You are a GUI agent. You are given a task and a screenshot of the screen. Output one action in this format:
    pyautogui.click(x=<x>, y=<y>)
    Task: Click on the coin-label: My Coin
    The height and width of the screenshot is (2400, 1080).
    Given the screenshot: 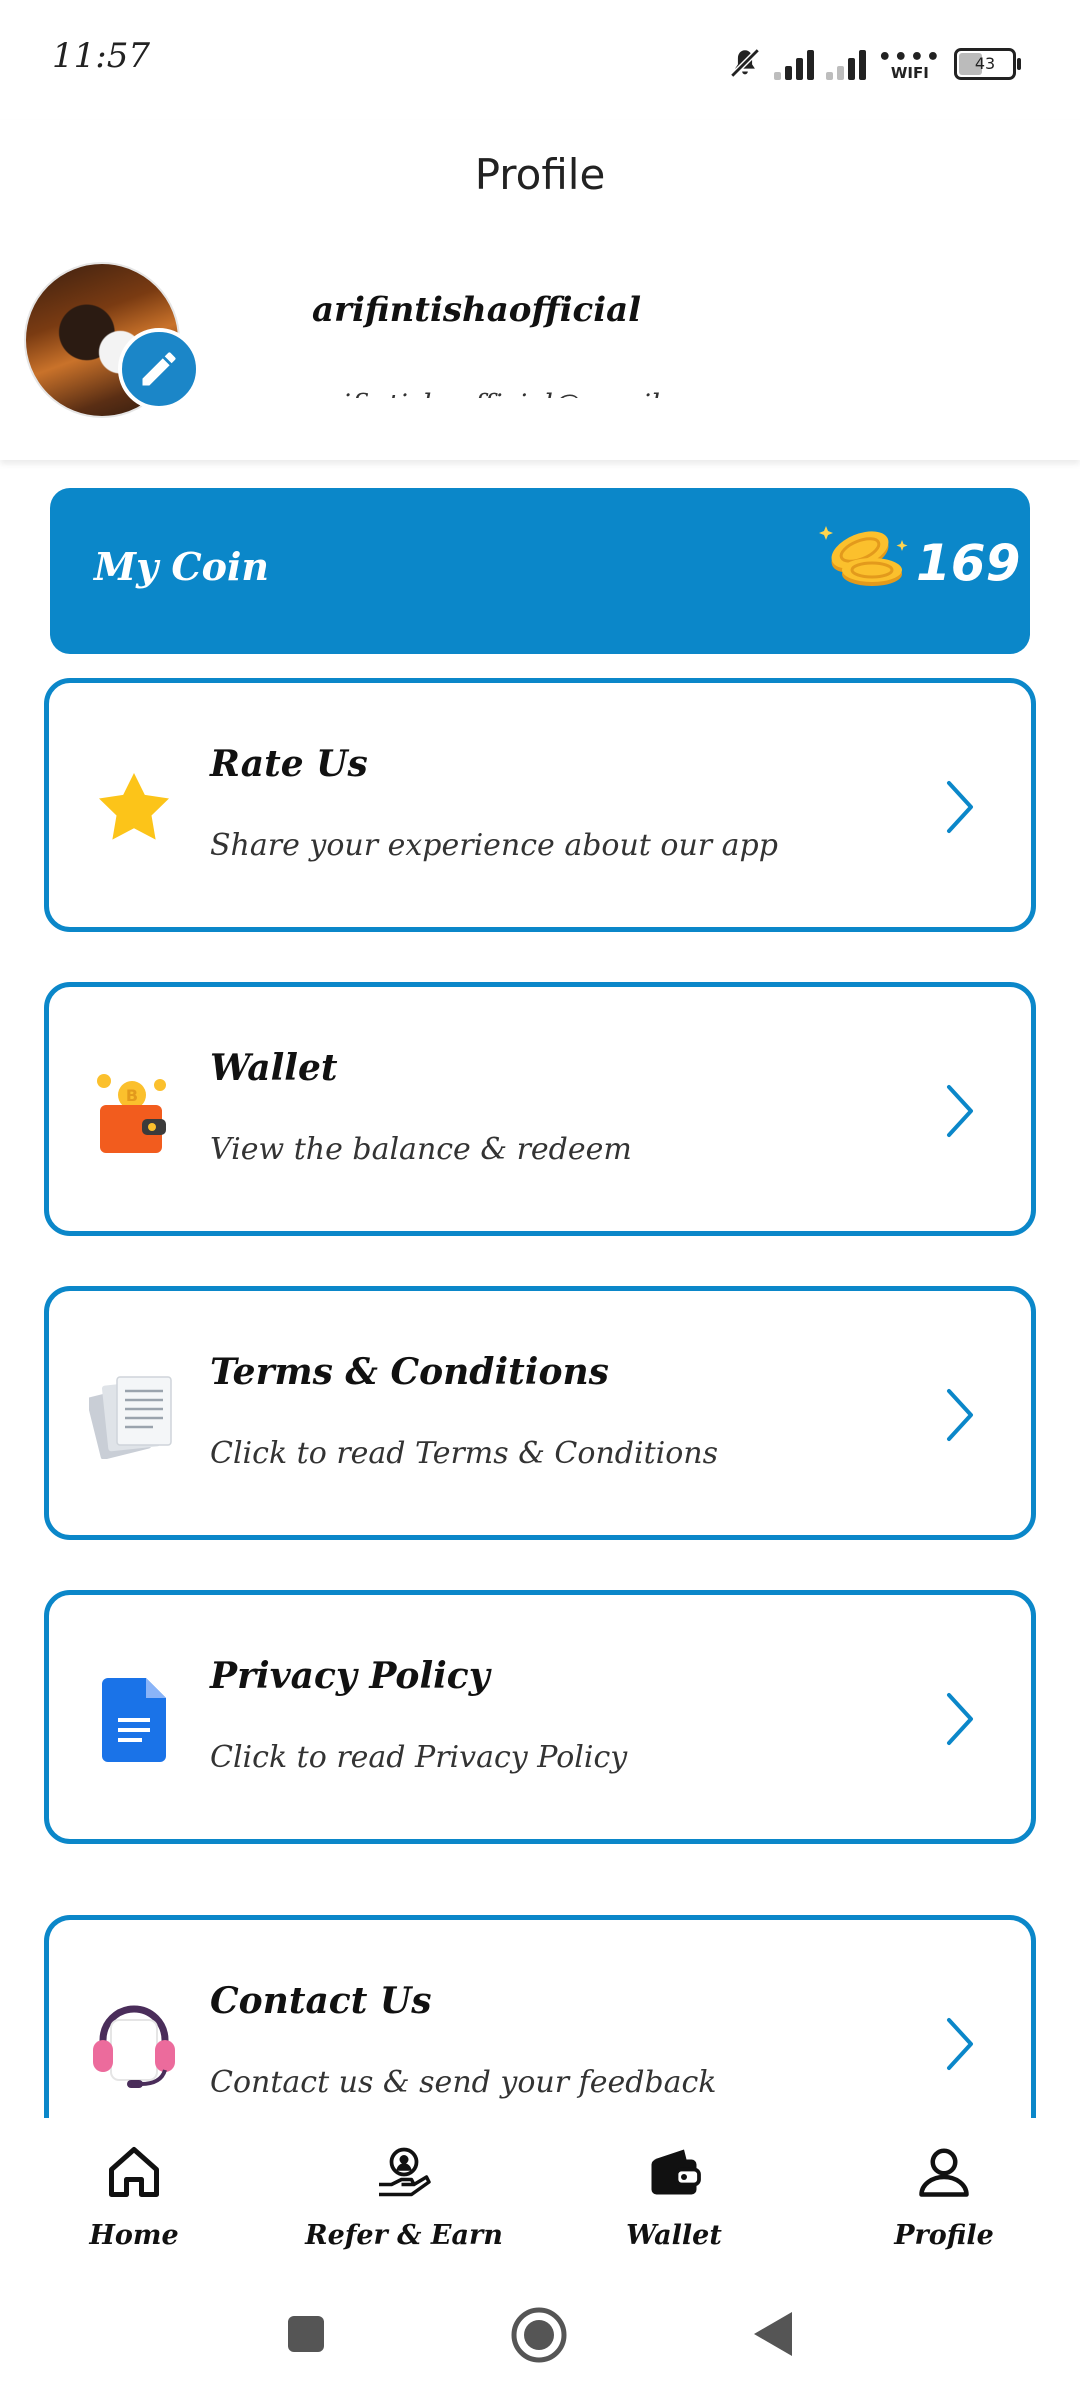 What is the action you would take?
    pyautogui.click(x=182, y=566)
    